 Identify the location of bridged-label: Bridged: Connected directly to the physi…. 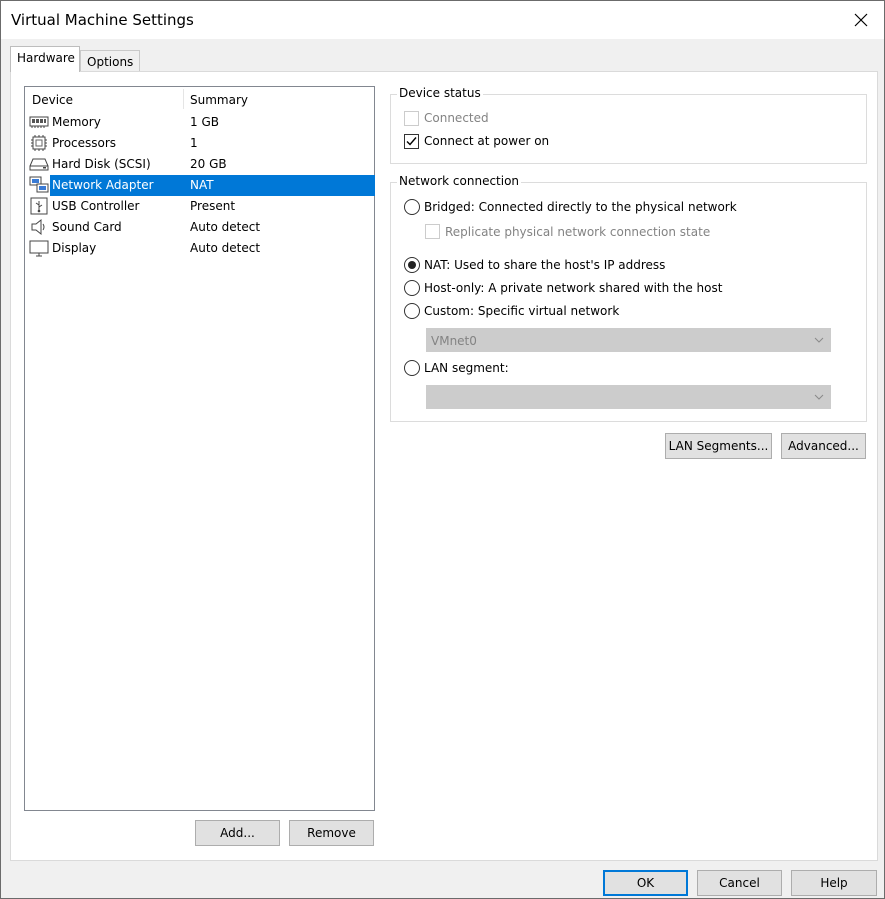
(580, 207).